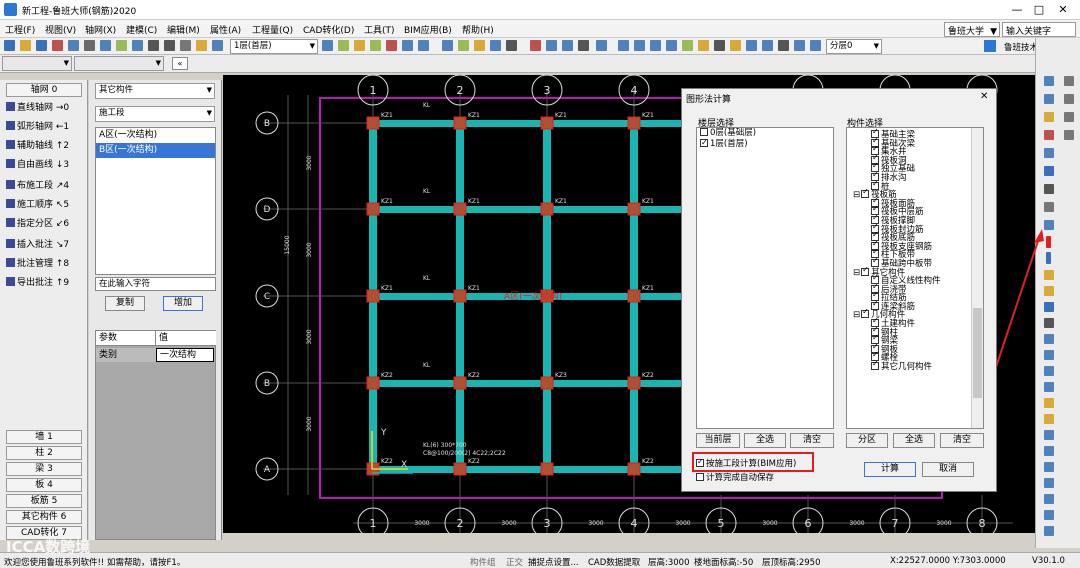  I want to click on tree-item: 自定义线性构件, so click(909, 279).